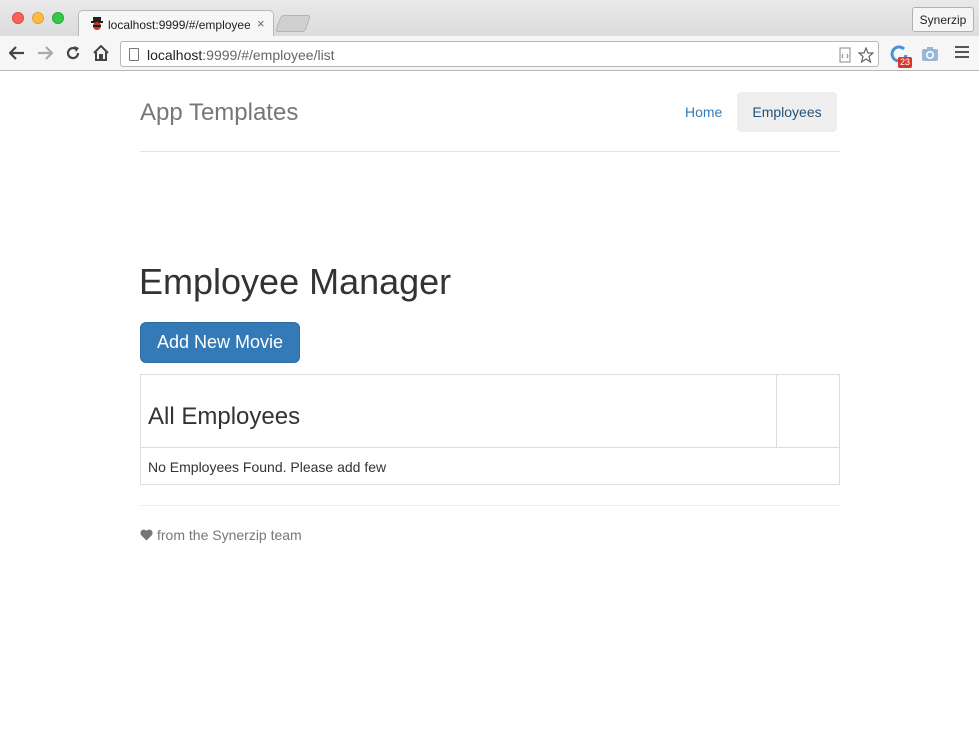  Describe the element at coordinates (787, 112) in the screenshot. I see `nav-item-employees: Employees` at that location.